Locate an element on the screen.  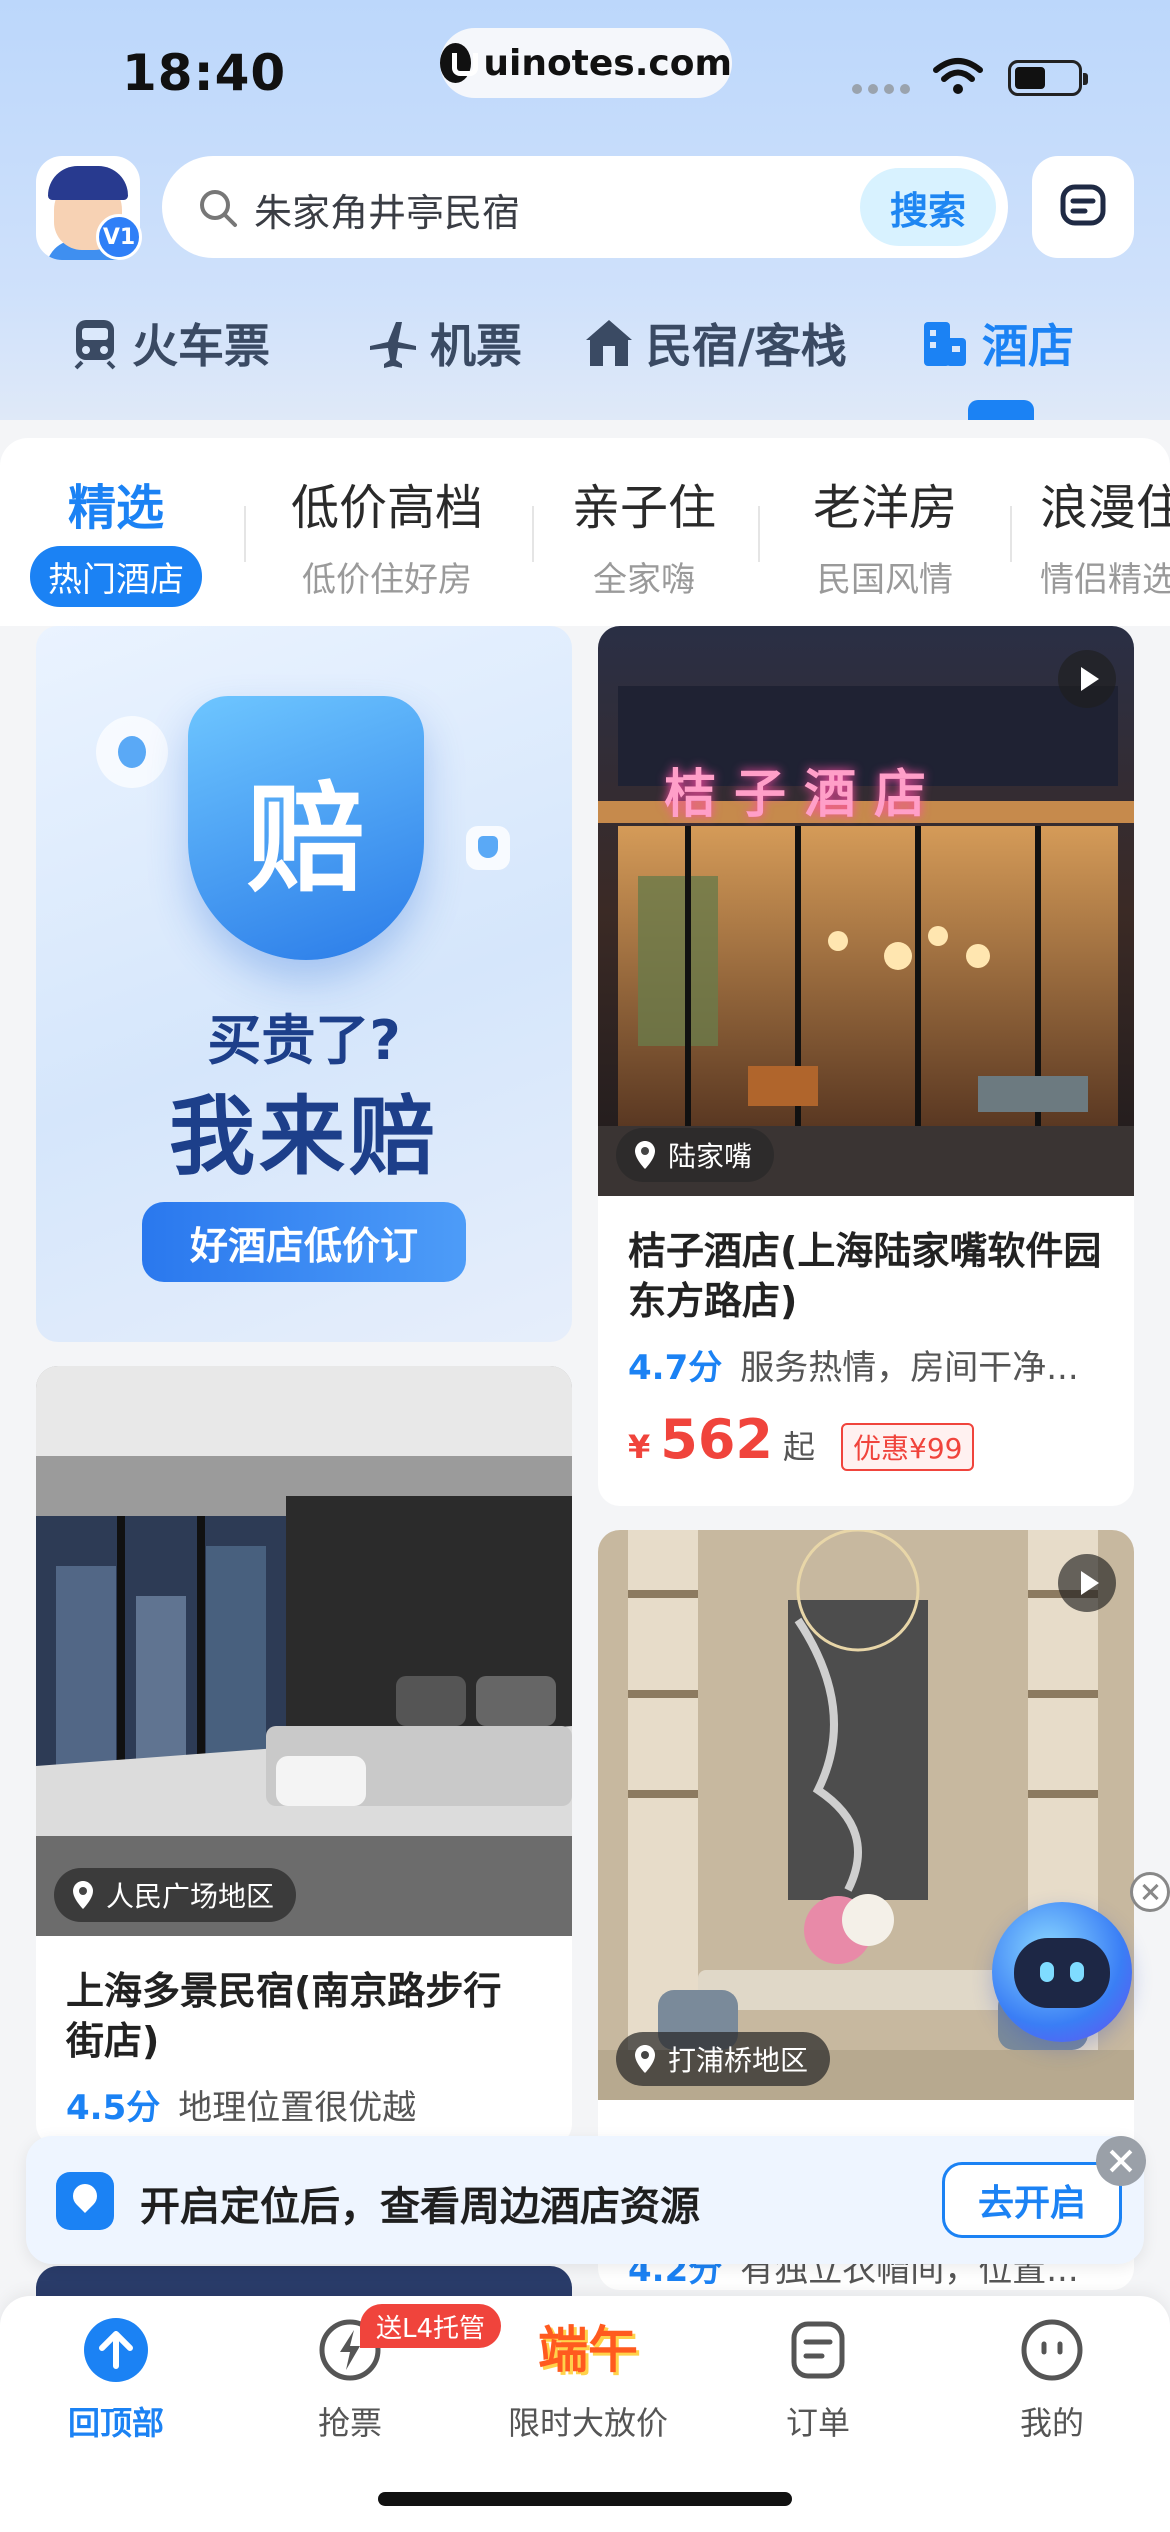
subtab-featured: 精选 热门酒店 is located at coordinates (116, 537).